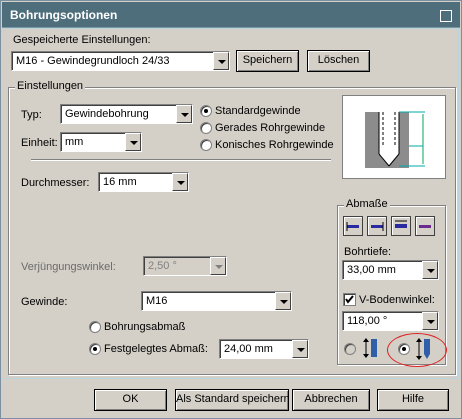  Describe the element at coordinates (395, 139) in the screenshot. I see `hole-diagram-icon` at that location.